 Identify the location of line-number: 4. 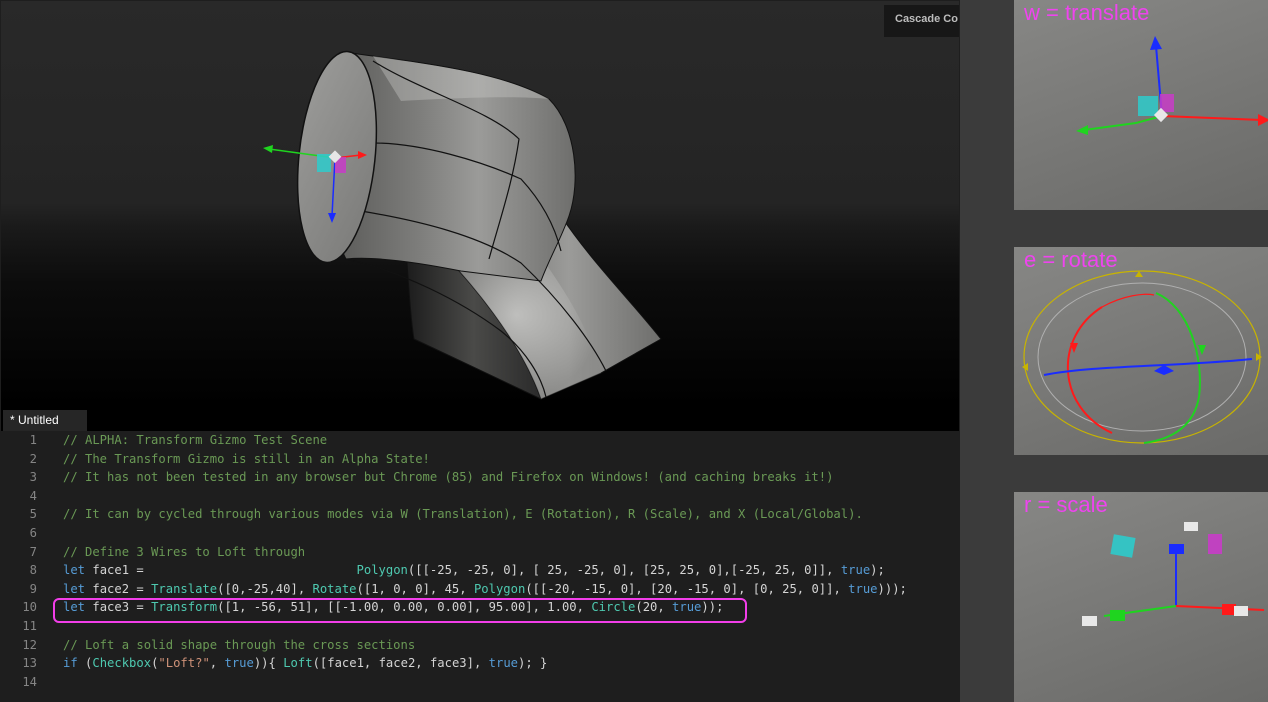
(33, 495).